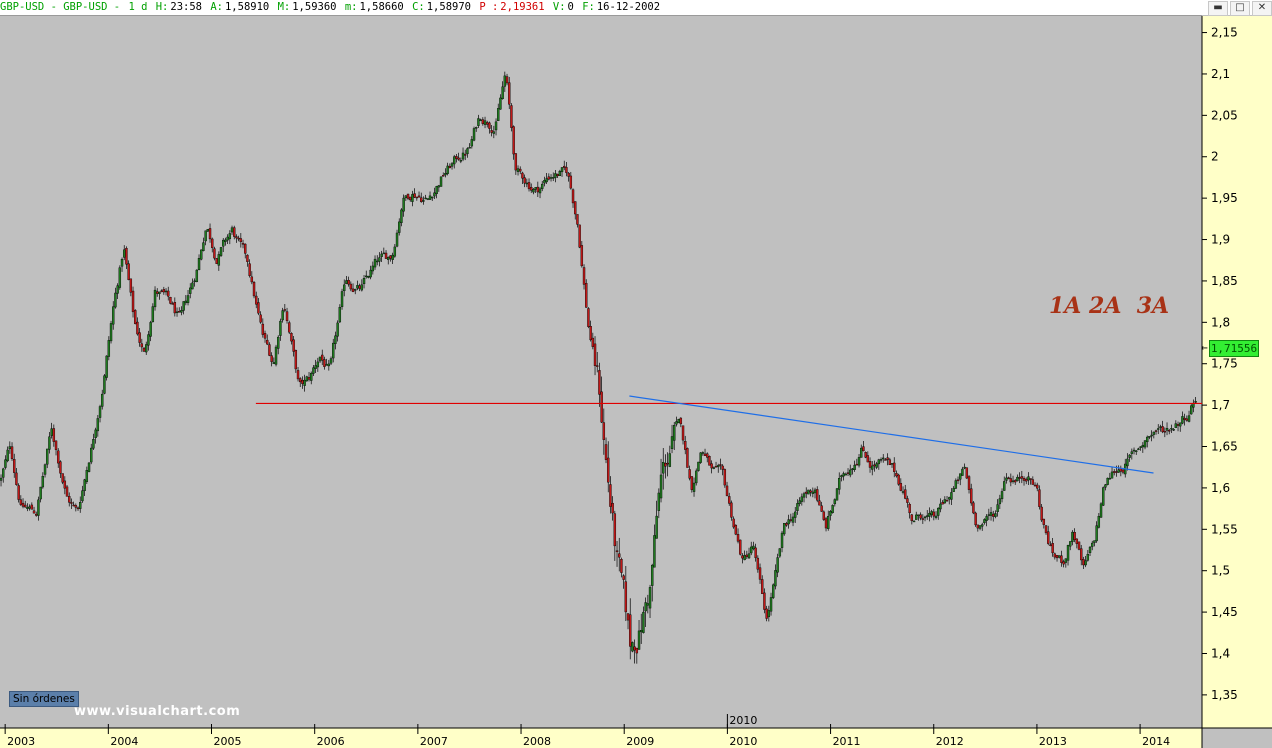 Image resolution: width=1272 pixels, height=748 pixels. I want to click on hour-key: H:, so click(162, 7).